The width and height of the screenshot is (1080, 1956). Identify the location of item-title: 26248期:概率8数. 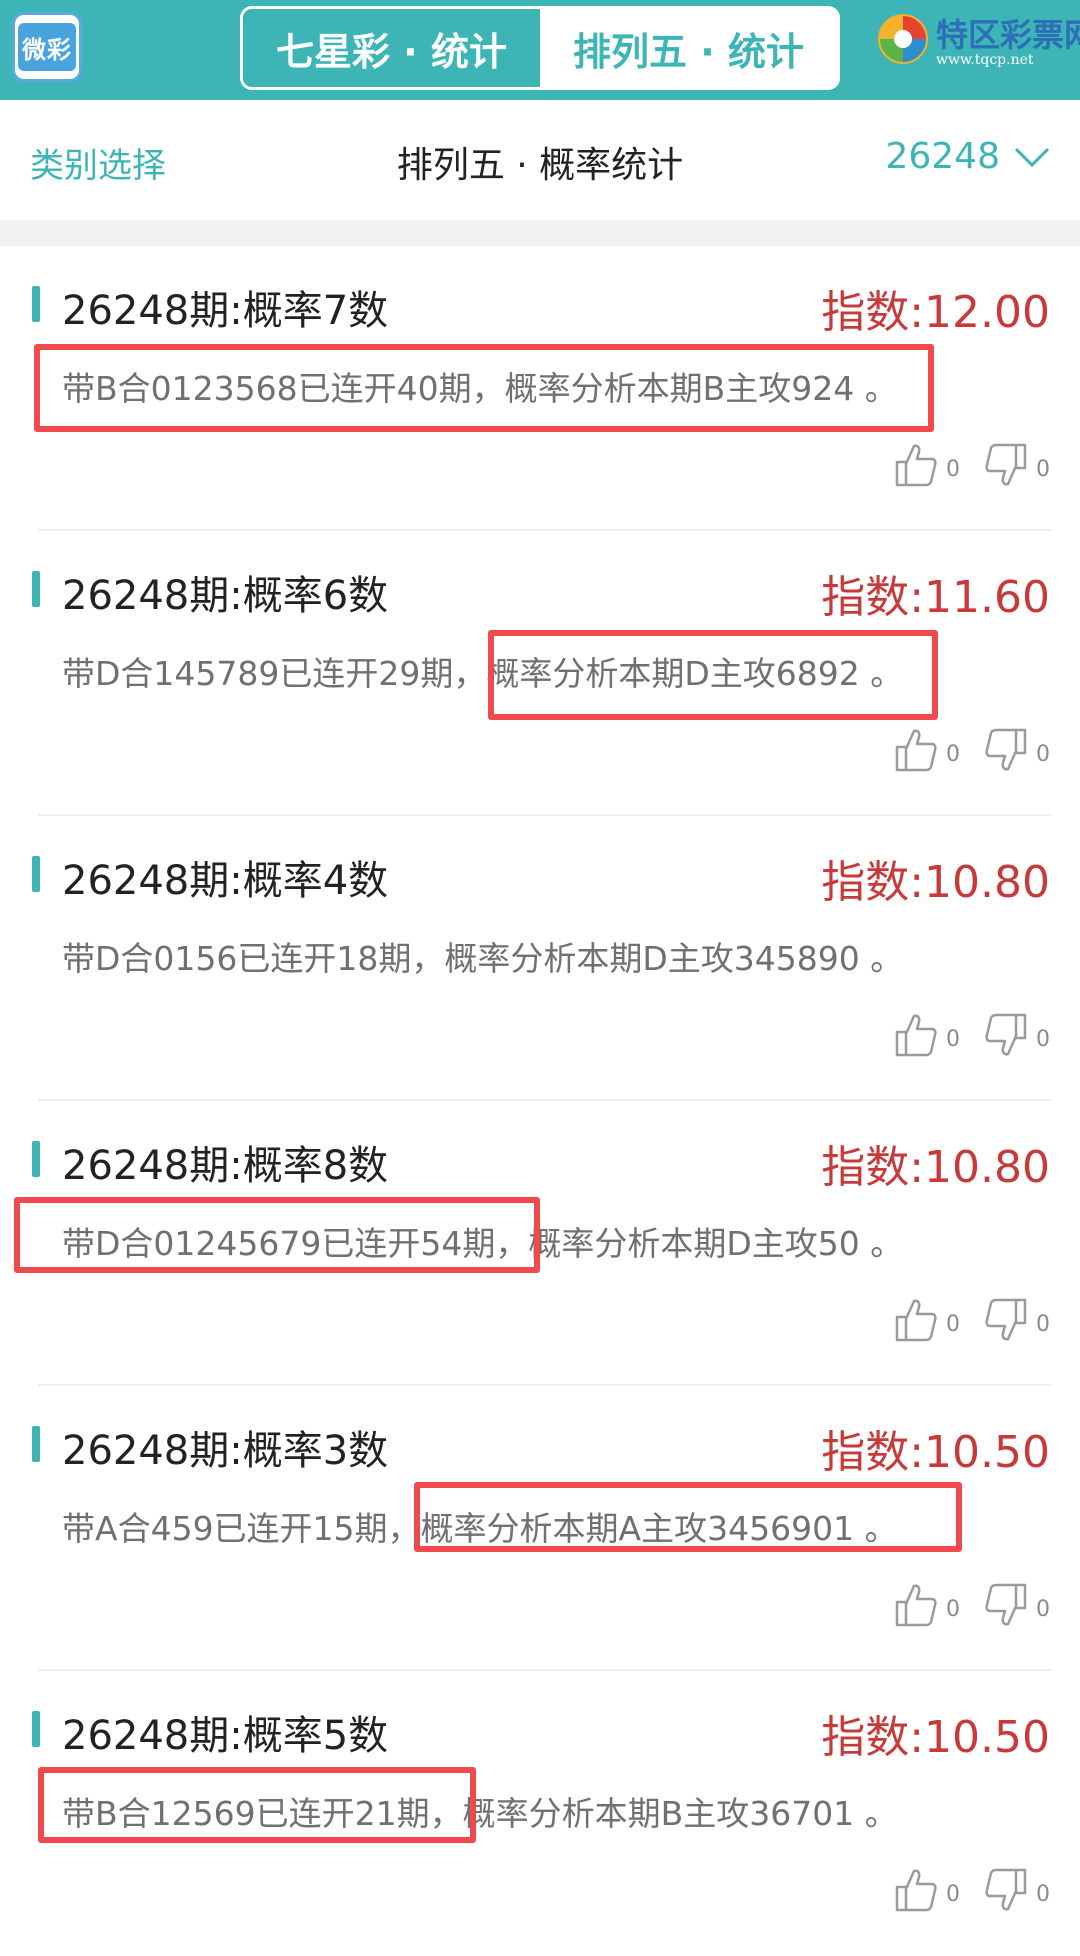
(225, 1166).